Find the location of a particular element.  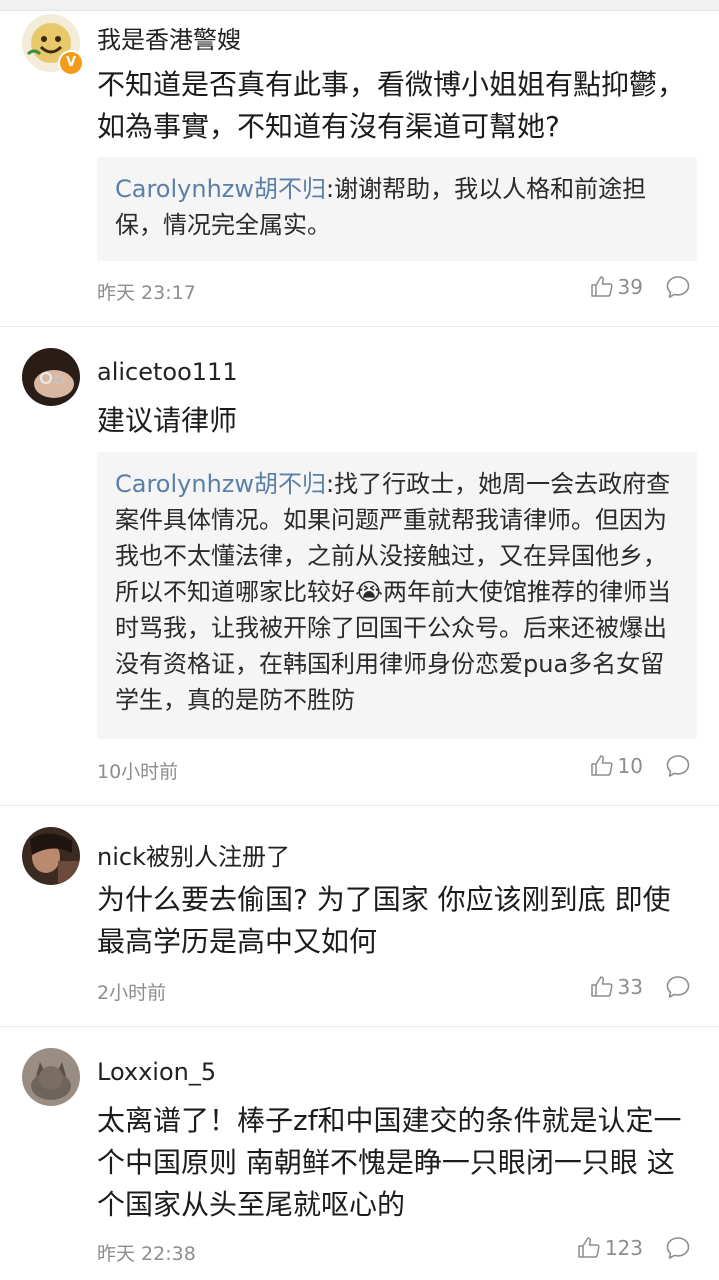

comment-meta: 昨天 22:38 123 is located at coordinates (397, 1252).